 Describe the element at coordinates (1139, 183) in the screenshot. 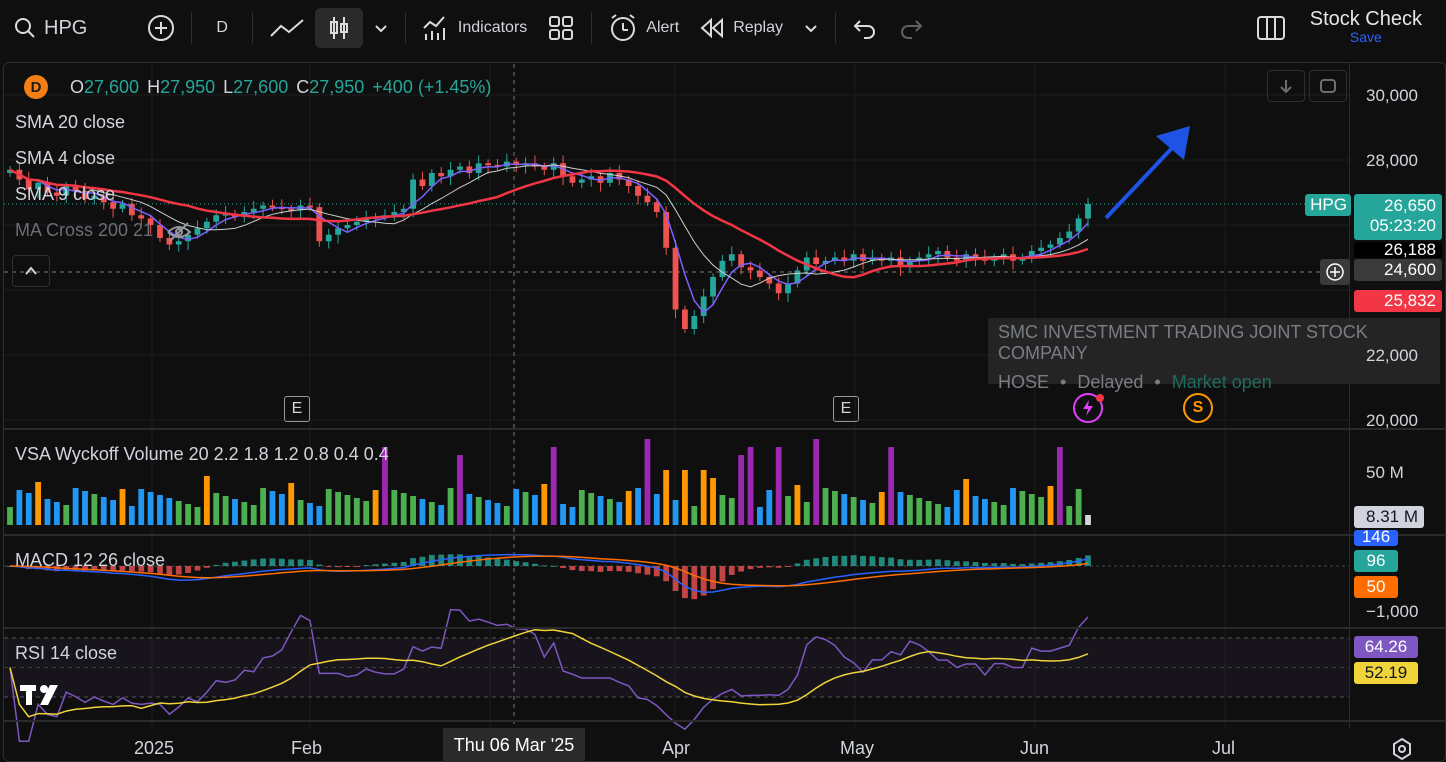

I see `trend-arrow-shaft` at that location.